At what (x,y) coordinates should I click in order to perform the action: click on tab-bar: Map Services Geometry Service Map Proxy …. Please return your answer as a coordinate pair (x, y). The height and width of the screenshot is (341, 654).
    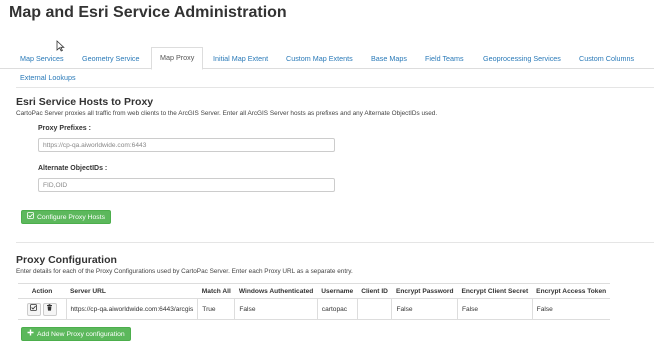
    Looking at the image, I should click on (327, 67).